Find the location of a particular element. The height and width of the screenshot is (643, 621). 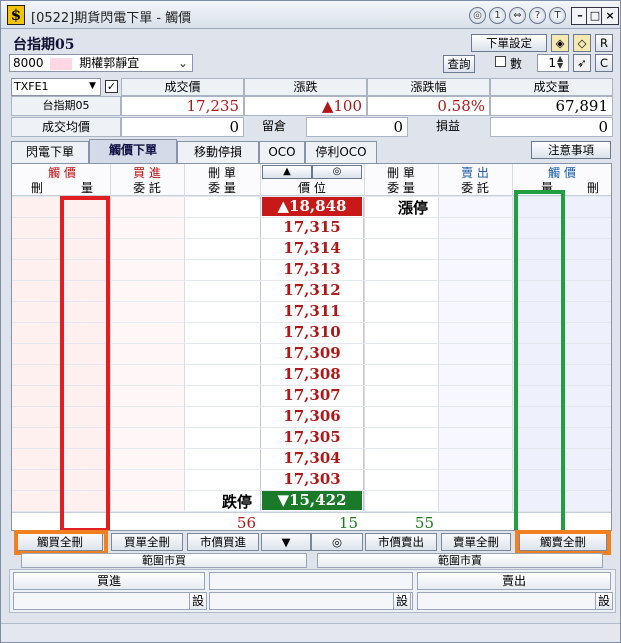

volume-value: 67,891 is located at coordinates (551, 106).